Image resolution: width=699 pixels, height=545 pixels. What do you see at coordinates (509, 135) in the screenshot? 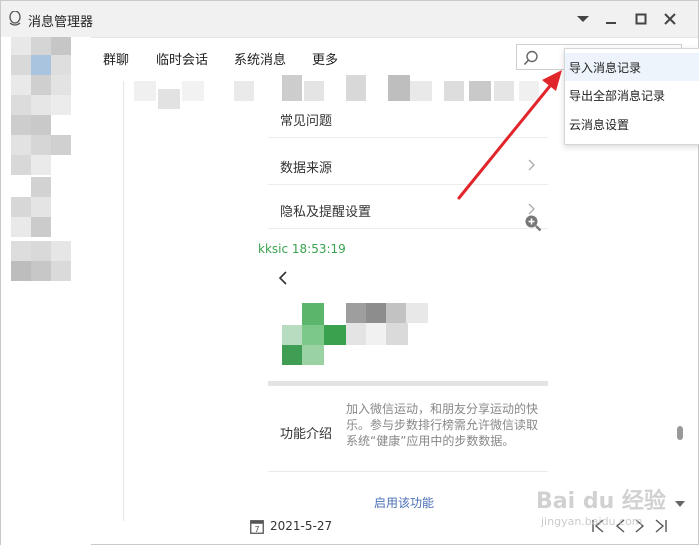
I see `red-annotation-arrow` at bounding box center [509, 135].